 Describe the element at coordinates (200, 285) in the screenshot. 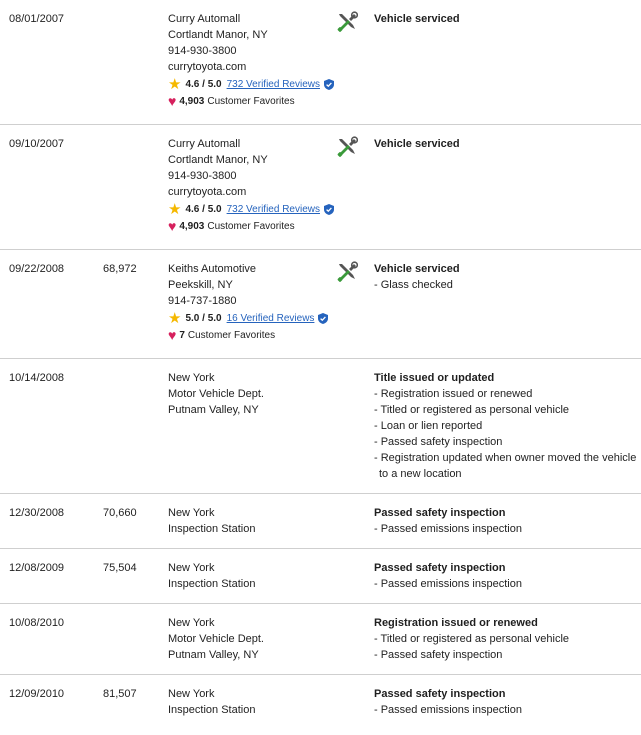

I see `source-location: Peekskill, NY` at that location.